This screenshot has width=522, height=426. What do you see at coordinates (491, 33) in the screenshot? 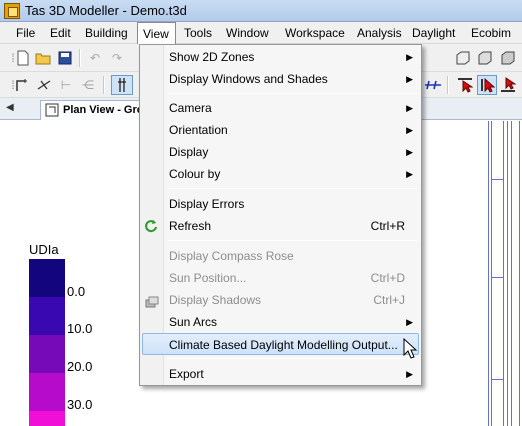
I see `menu-ecobim: Ecobim` at bounding box center [491, 33].